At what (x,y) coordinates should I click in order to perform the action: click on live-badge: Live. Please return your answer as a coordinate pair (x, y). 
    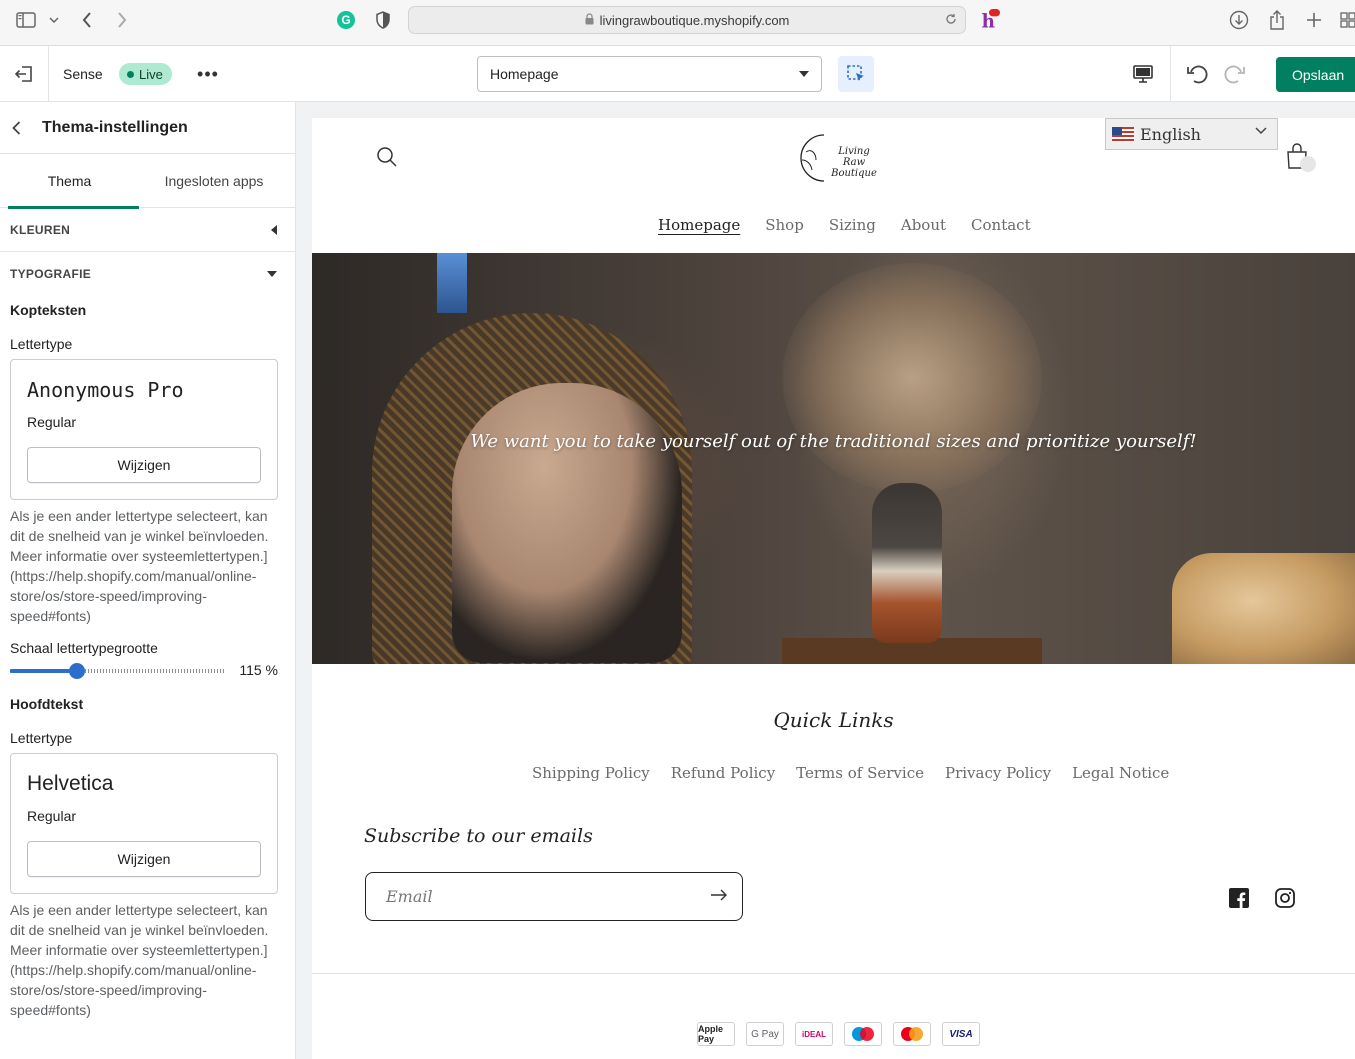
    Looking at the image, I should click on (145, 74).